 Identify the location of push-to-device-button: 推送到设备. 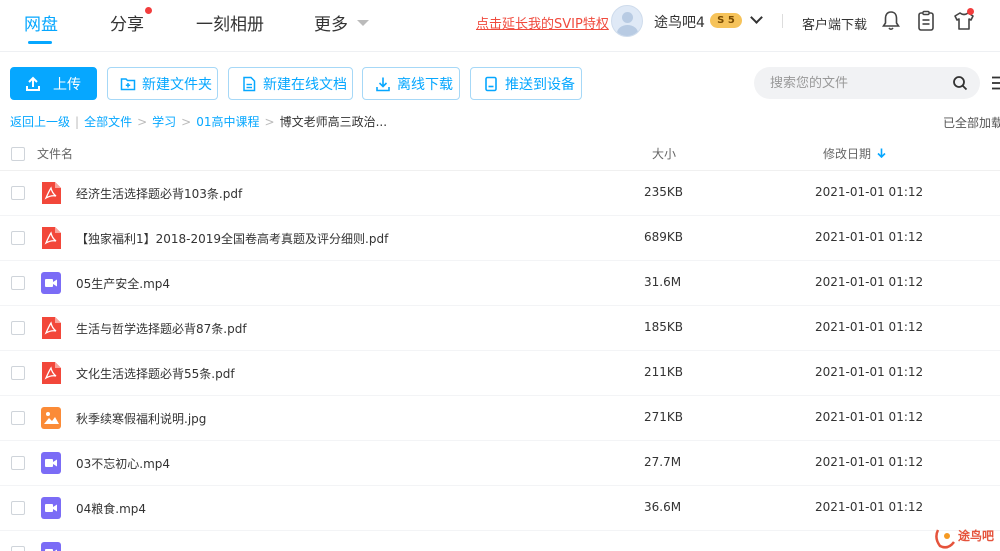
(526, 83).